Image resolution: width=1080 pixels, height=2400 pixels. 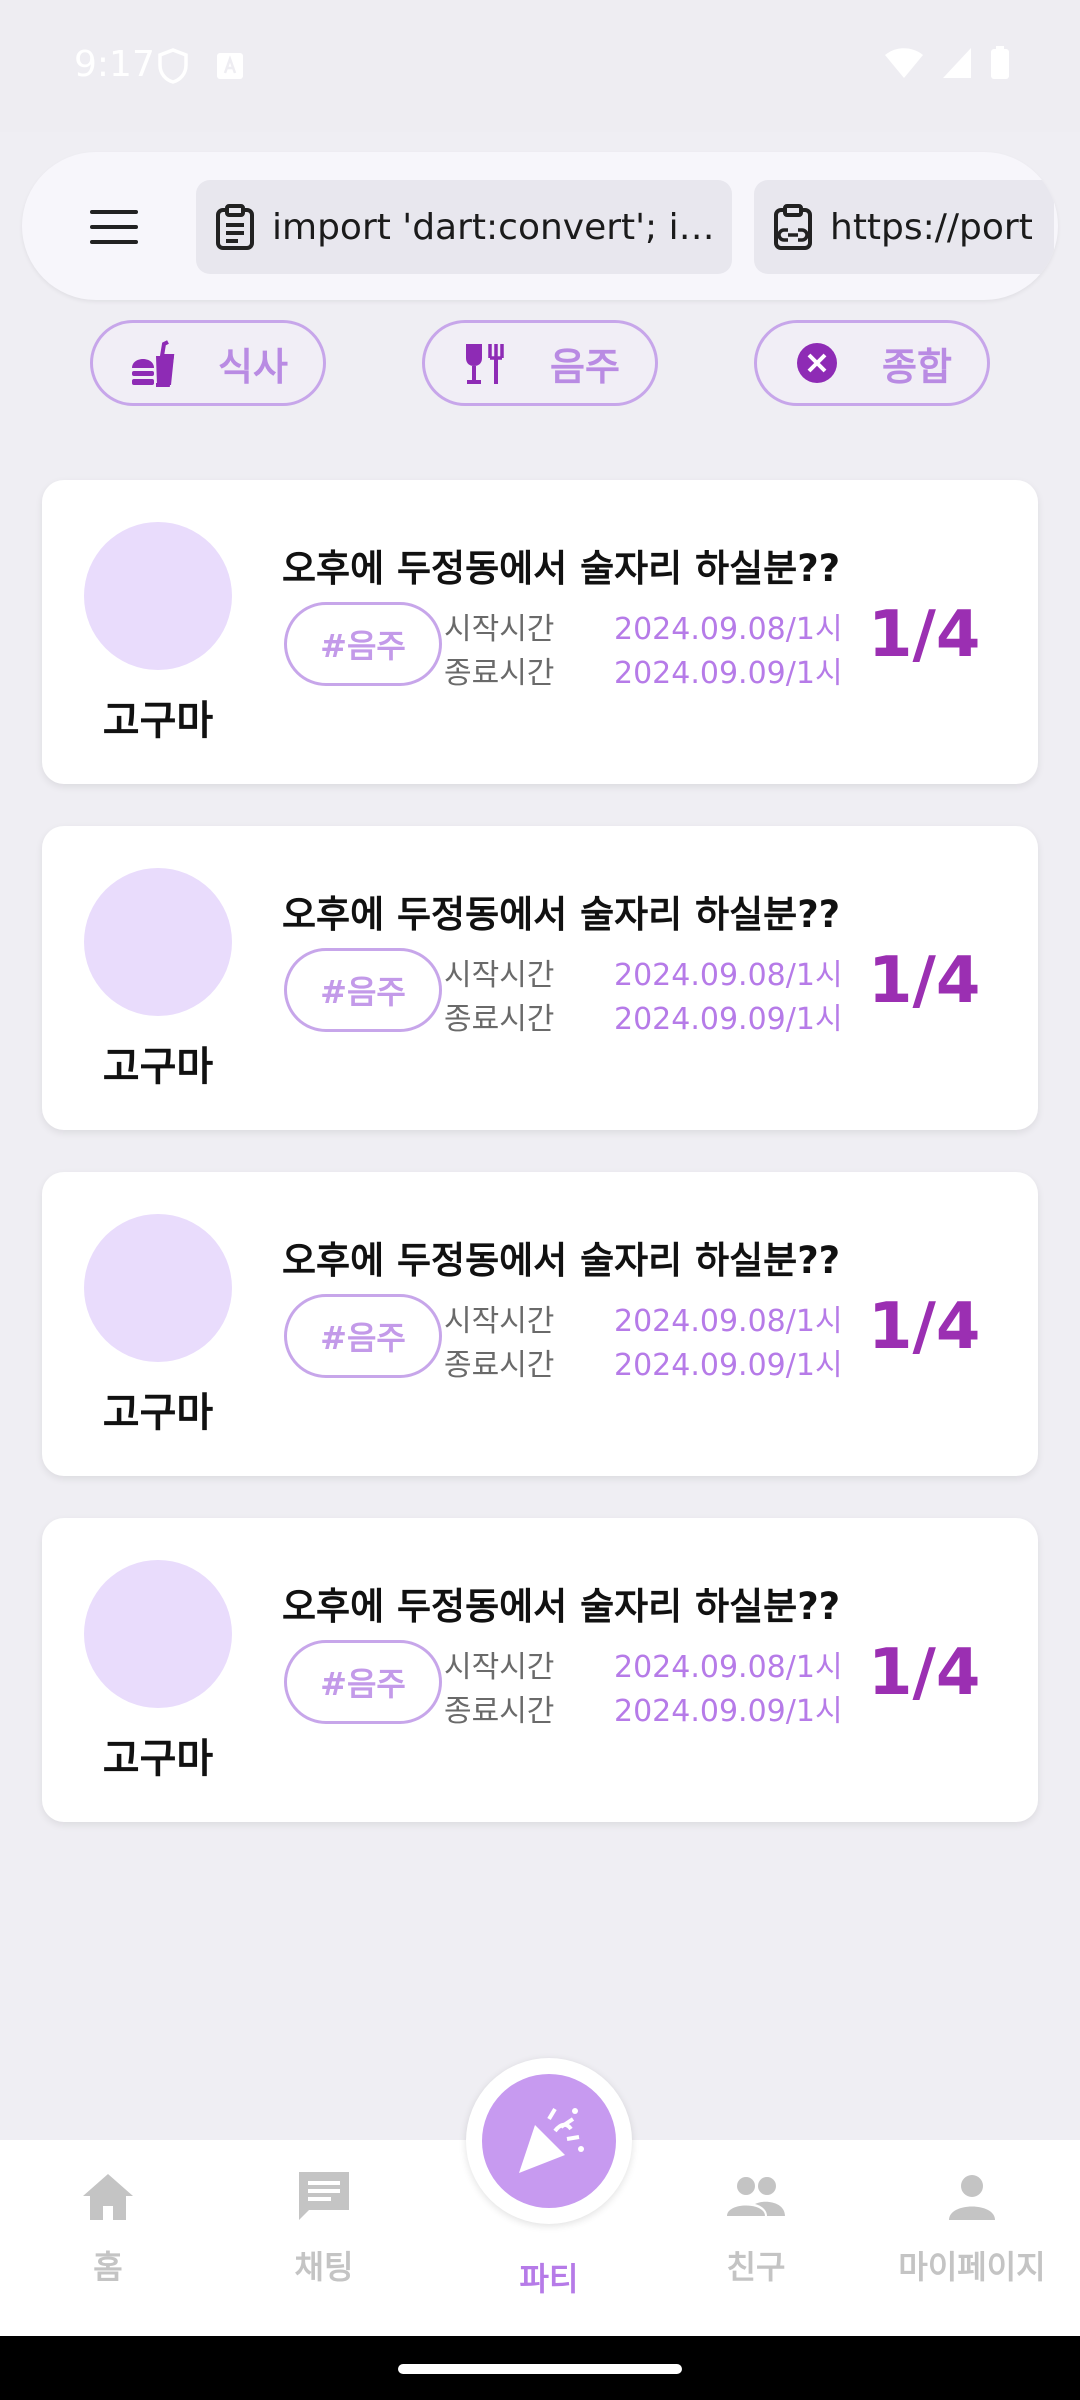 I want to click on wifi-icon, so click(x=904, y=63).